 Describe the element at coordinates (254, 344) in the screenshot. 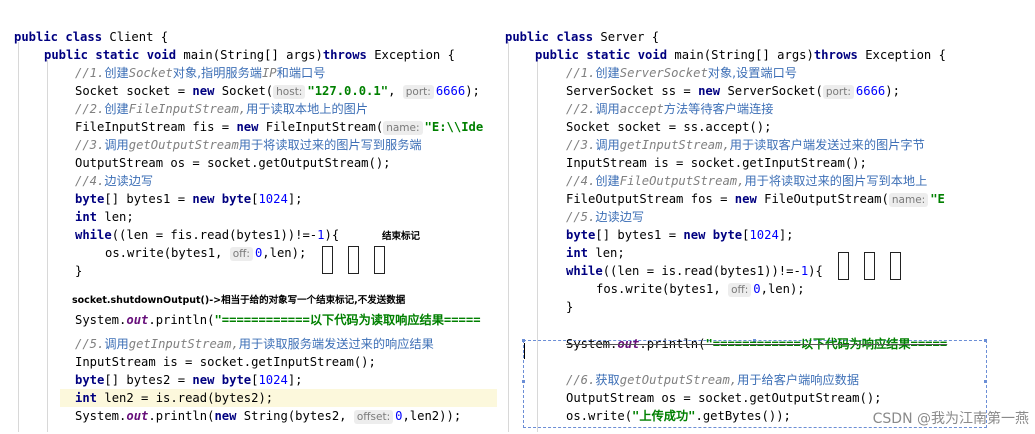

I see `code-comment: //5.调用getInputStream,用于读取服务端发送过来的响应结果` at that location.